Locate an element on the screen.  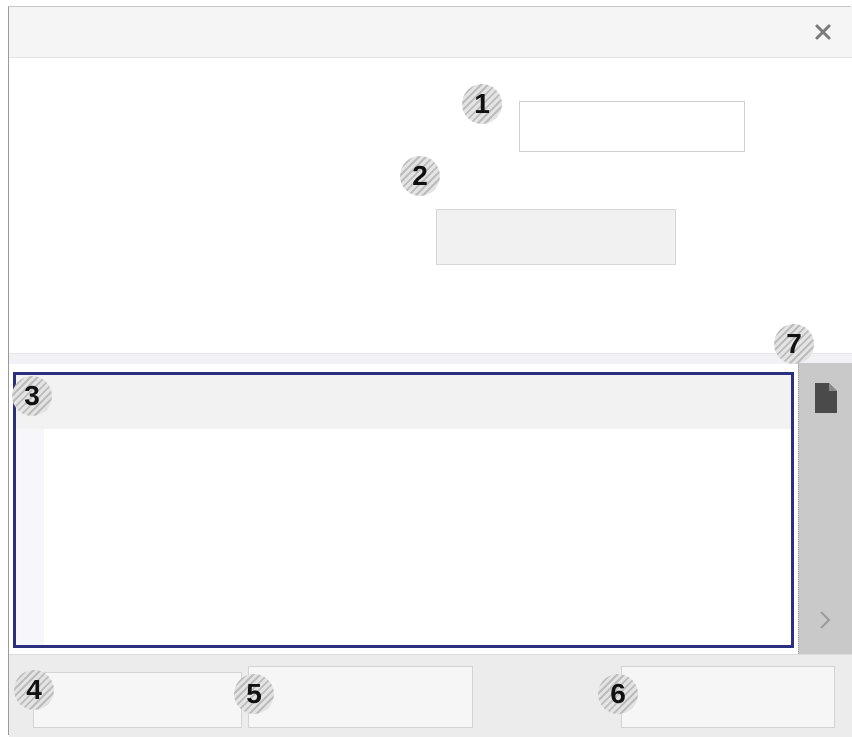
title-bar is located at coordinates (430, 32).